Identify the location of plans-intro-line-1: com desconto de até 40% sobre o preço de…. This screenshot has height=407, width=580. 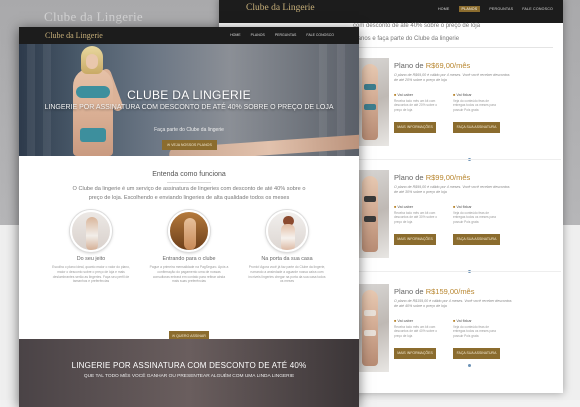
(417, 26).